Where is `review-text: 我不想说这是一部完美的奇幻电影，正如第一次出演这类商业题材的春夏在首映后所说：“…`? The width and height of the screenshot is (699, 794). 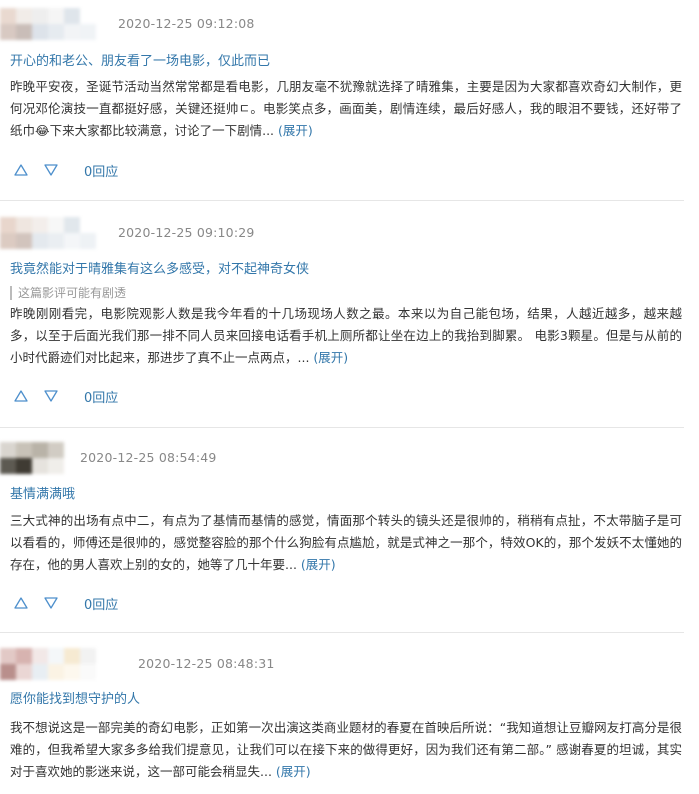 review-text: 我不想说这是一部完美的奇幻电影，正如第一次出演这类商业题材的春夏在首映后所说：“… is located at coordinates (346, 749).